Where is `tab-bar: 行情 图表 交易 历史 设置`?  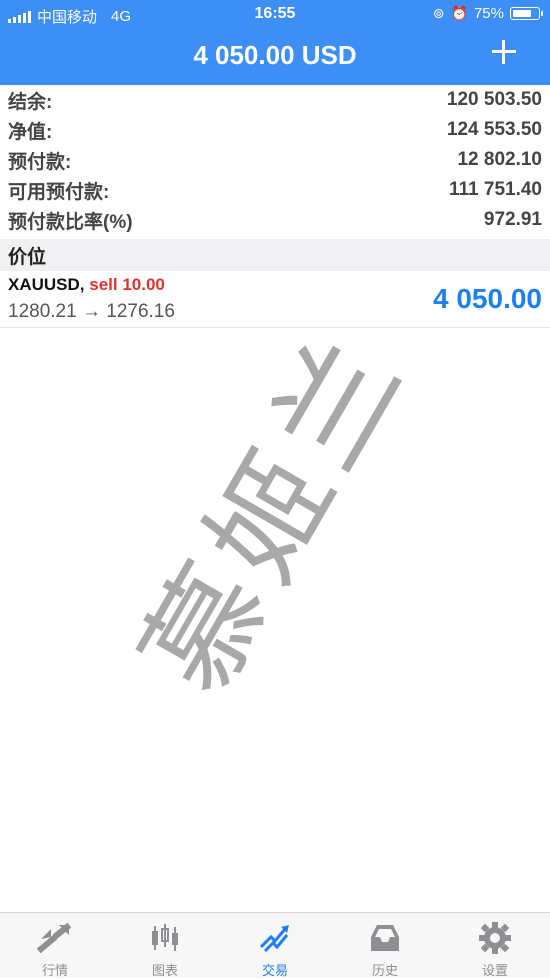
tab-bar: 行情 图表 交易 历史 设置 is located at coordinates (275, 945).